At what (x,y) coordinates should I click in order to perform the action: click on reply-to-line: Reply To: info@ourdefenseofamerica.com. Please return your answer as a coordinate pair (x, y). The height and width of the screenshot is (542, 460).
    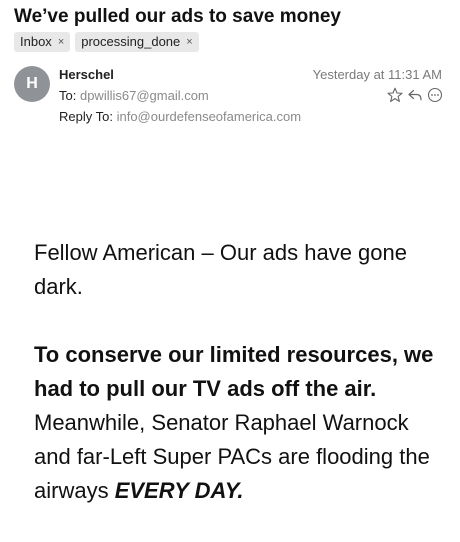
    Looking at the image, I should click on (180, 116).